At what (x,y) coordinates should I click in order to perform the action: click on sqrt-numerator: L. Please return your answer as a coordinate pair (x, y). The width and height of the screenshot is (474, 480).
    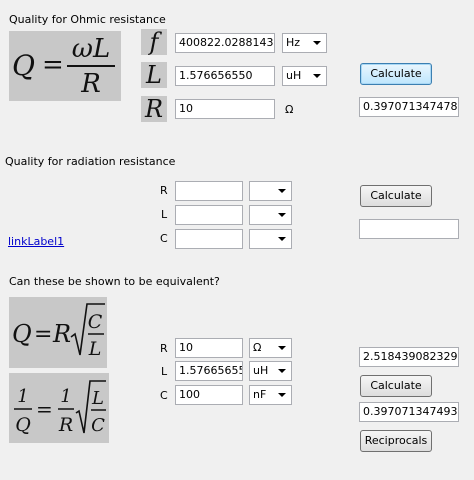
    Looking at the image, I should click on (97, 398).